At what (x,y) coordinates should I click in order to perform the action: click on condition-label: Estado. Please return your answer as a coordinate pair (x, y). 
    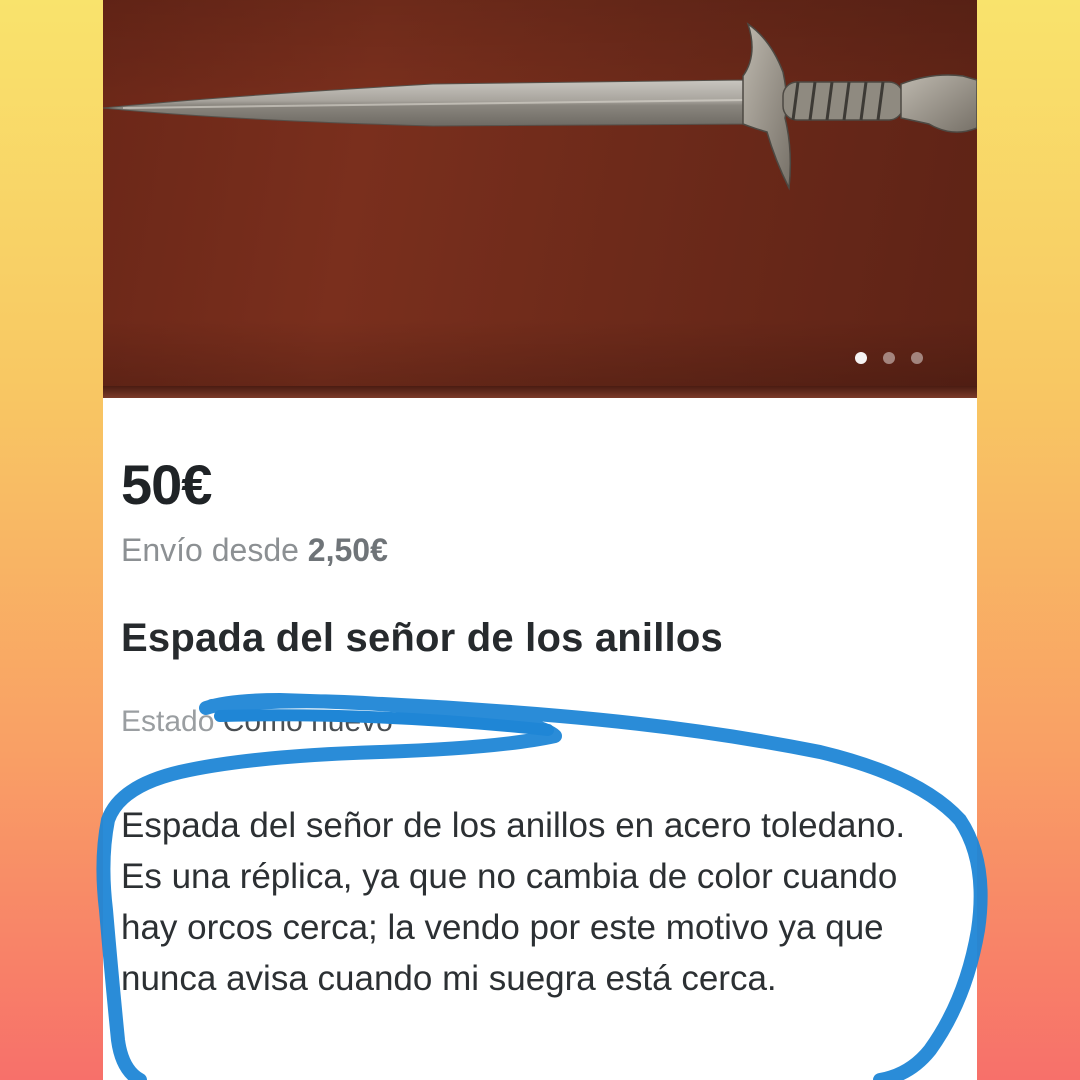
    Looking at the image, I should click on (168, 721).